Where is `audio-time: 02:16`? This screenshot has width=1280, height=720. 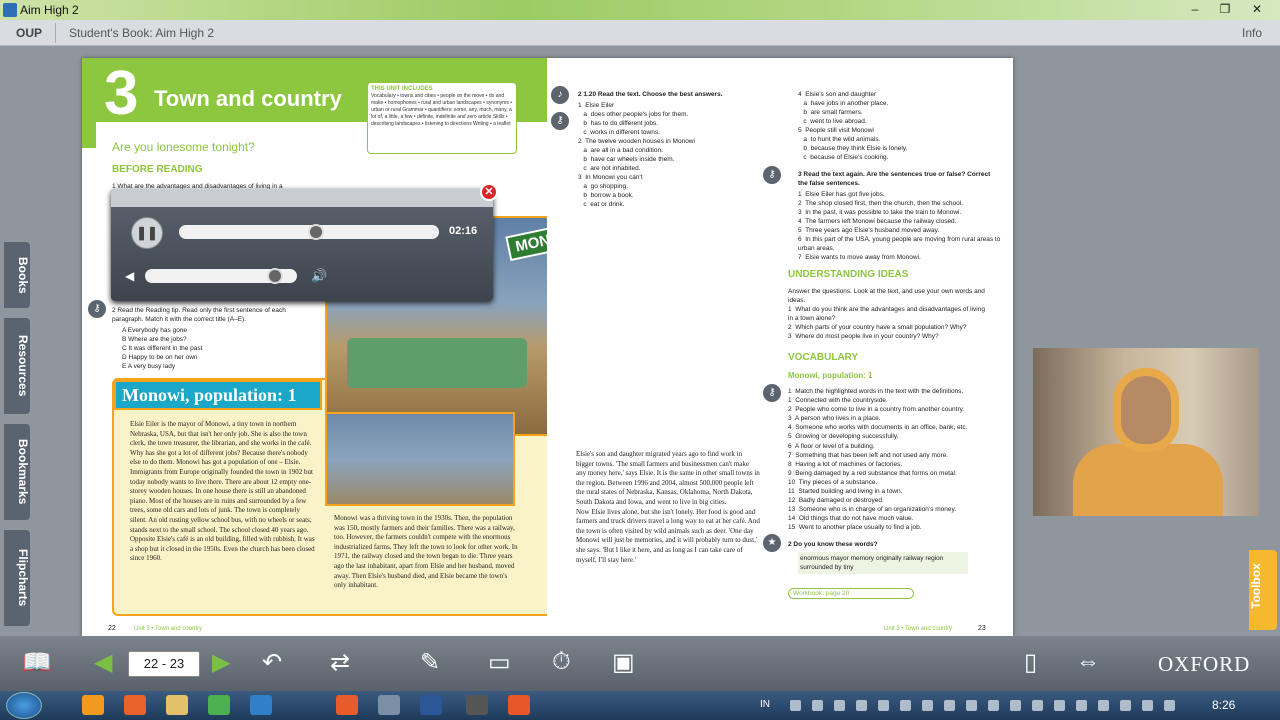 audio-time: 02:16 is located at coordinates (463, 231).